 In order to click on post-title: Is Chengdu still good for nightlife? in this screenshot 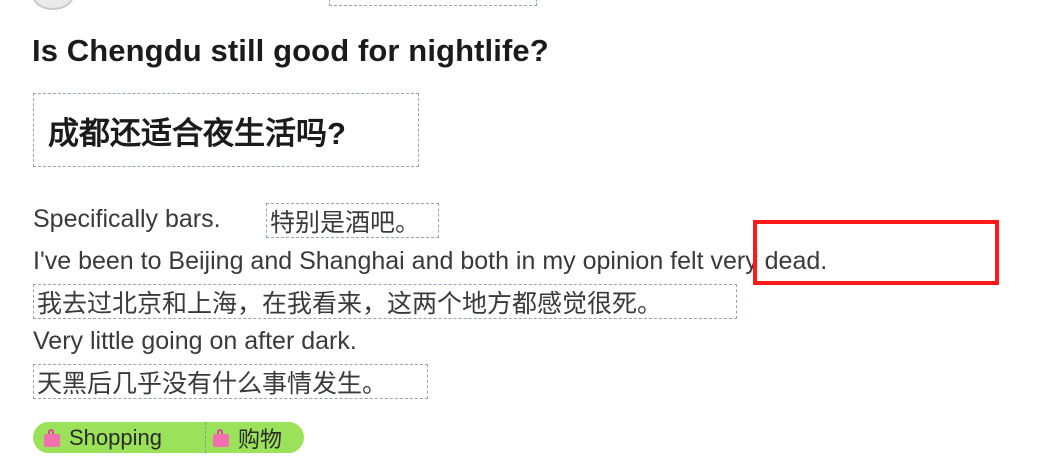, I will do `click(290, 50)`.